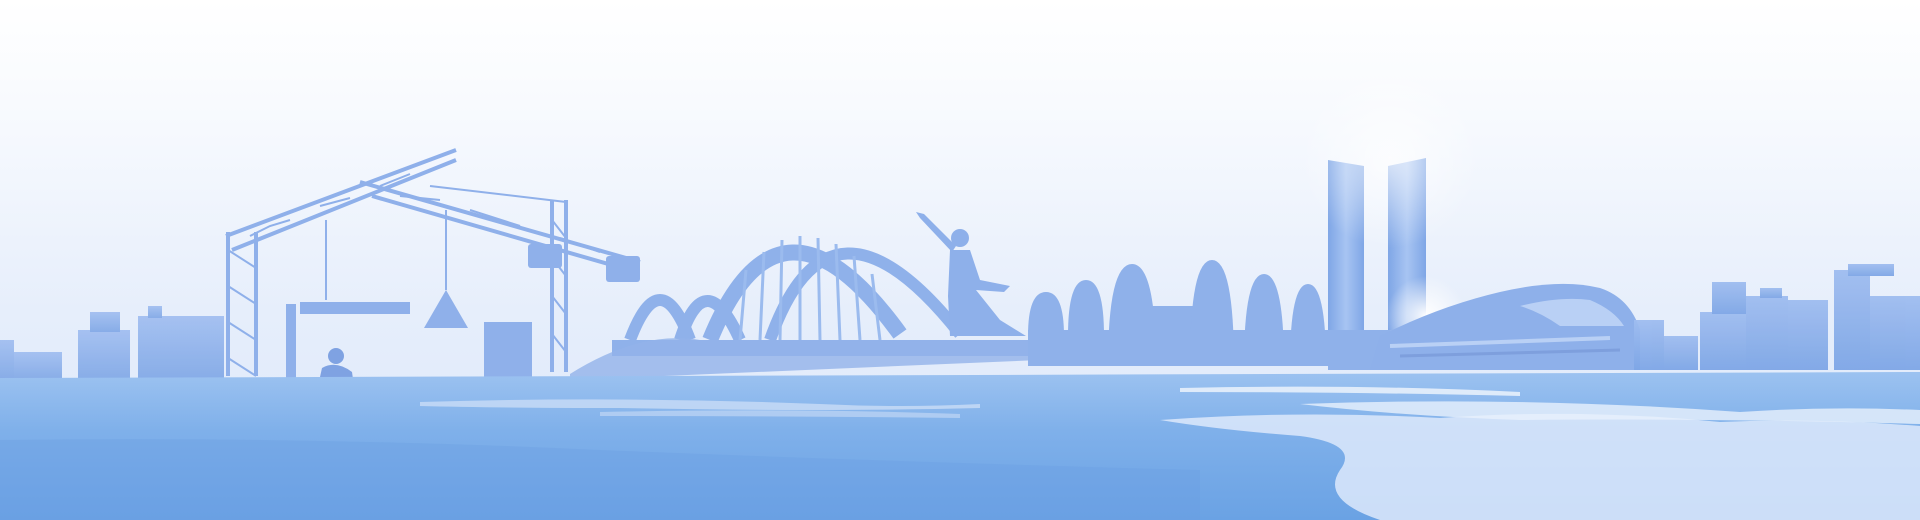 The height and width of the screenshot is (520, 1920). What do you see at coordinates (1390, 158) in the screenshot?
I see `light-glow` at bounding box center [1390, 158].